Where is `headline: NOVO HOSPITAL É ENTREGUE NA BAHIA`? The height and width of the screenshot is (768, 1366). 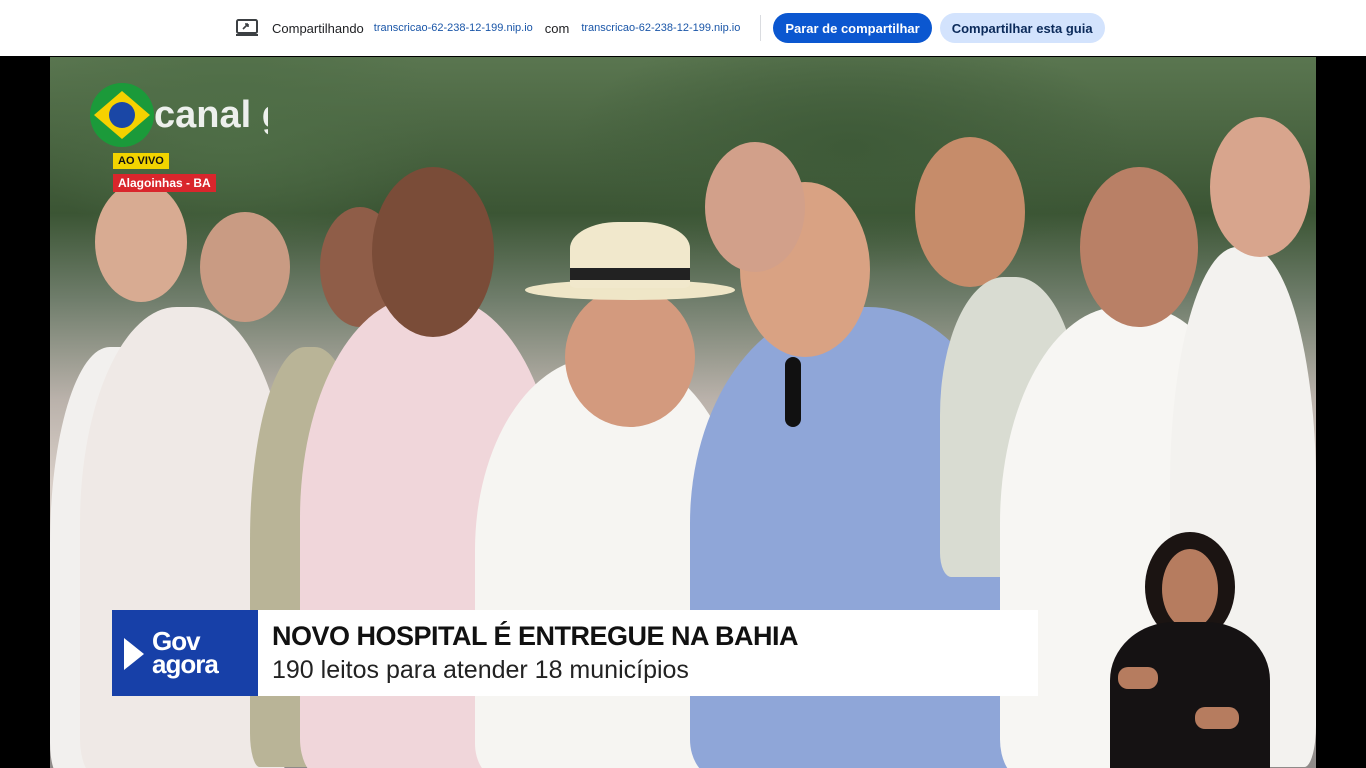
headline: NOVO HOSPITAL É ENTREGUE NA BAHIA is located at coordinates (535, 636).